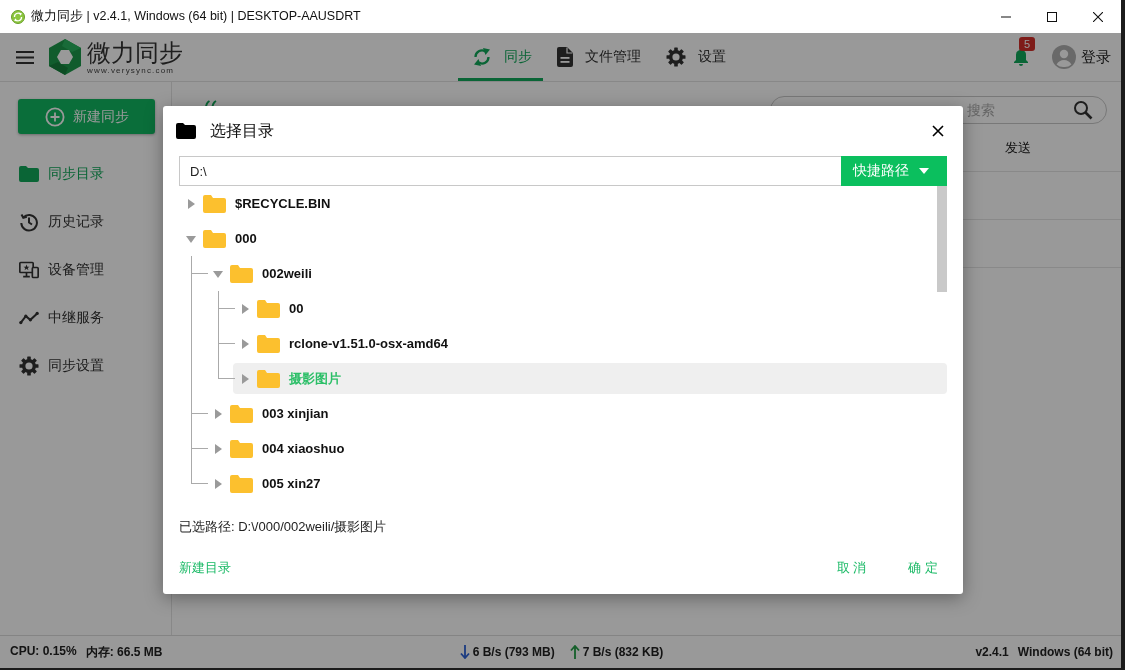 The width and height of the screenshot is (1125, 670). I want to click on sidebar-item: 中继服务, so click(85, 318).